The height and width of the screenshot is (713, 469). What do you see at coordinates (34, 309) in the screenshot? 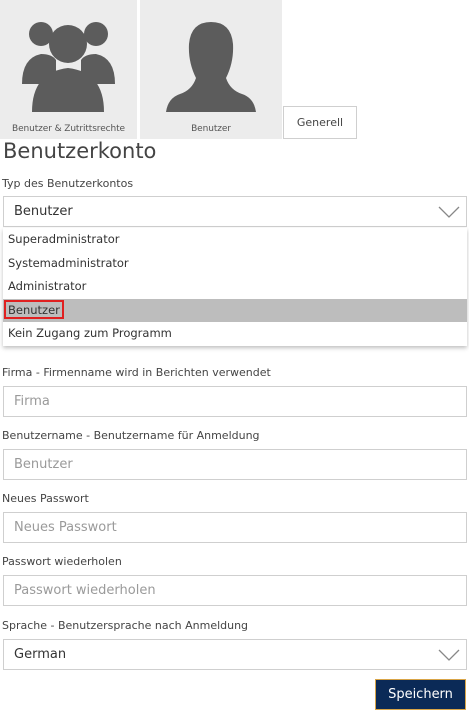
I see `selection-highlight` at bounding box center [34, 309].